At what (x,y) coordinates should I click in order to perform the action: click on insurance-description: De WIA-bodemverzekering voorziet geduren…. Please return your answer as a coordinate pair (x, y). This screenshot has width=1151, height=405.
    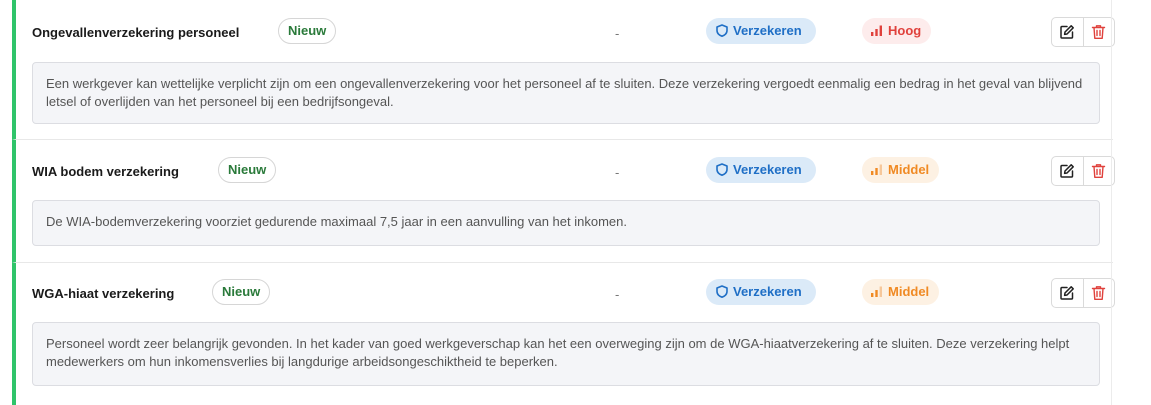
    Looking at the image, I should click on (566, 223).